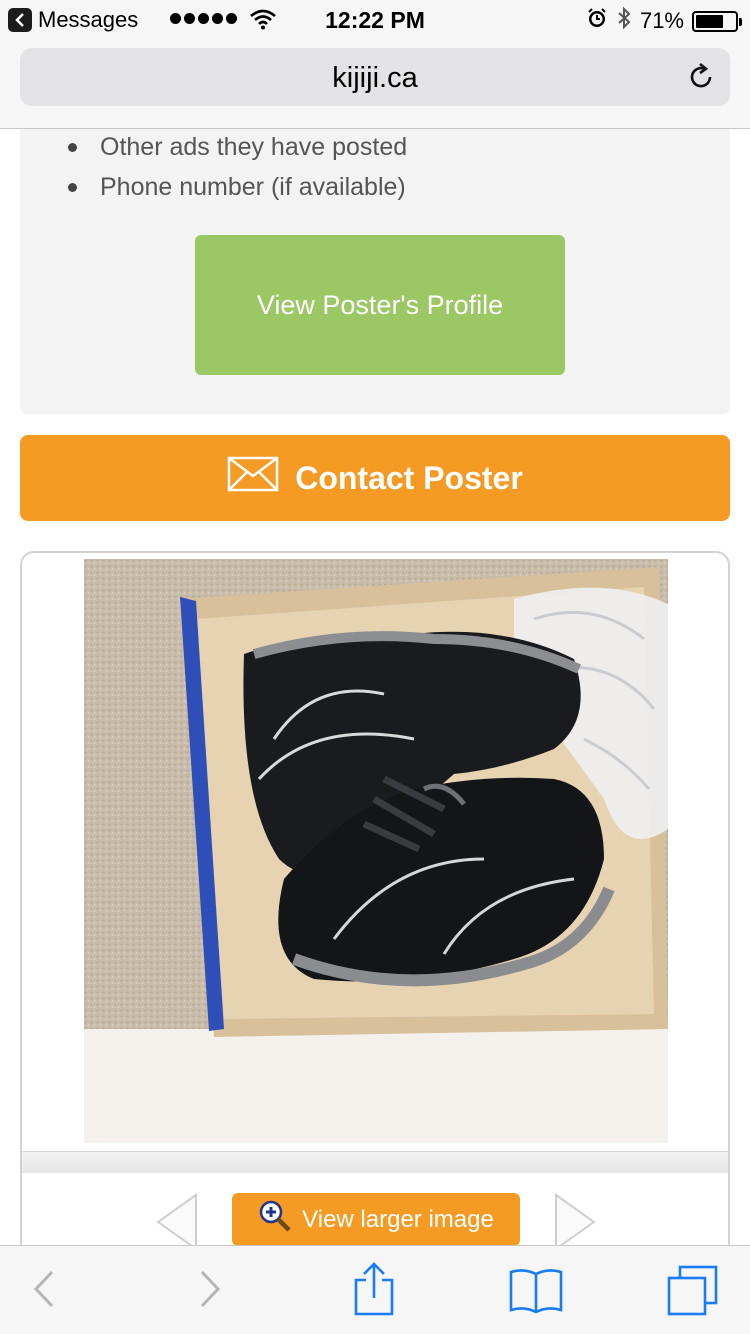  Describe the element at coordinates (43, 1291) in the screenshot. I see `back-icon` at that location.